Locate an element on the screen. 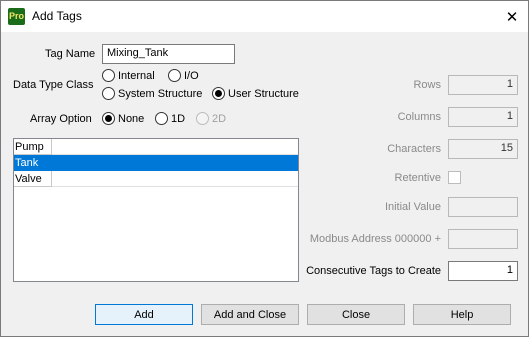 The height and width of the screenshot is (337, 529). dialog-title: Add Tags is located at coordinates (57, 16).